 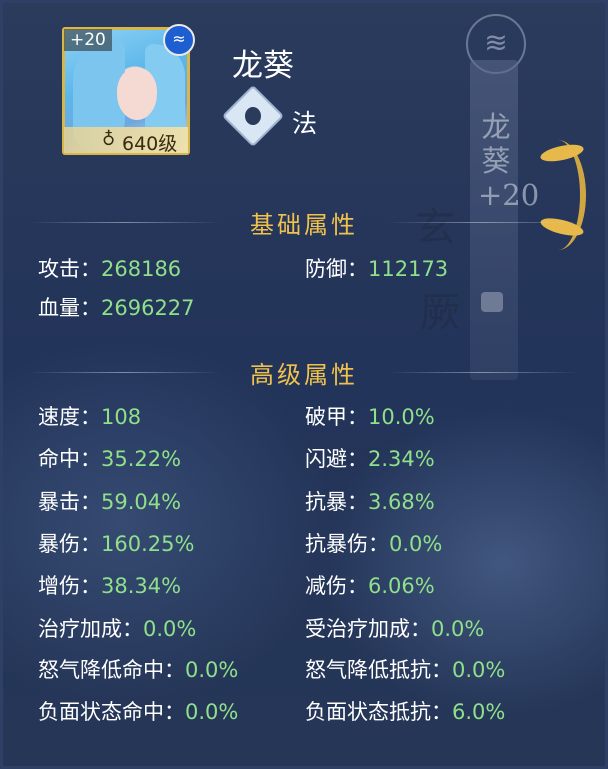 What do you see at coordinates (405, 712) in the screenshot?
I see `stat-debuff-resist: 负面状态抵抗：6.0%` at bounding box center [405, 712].